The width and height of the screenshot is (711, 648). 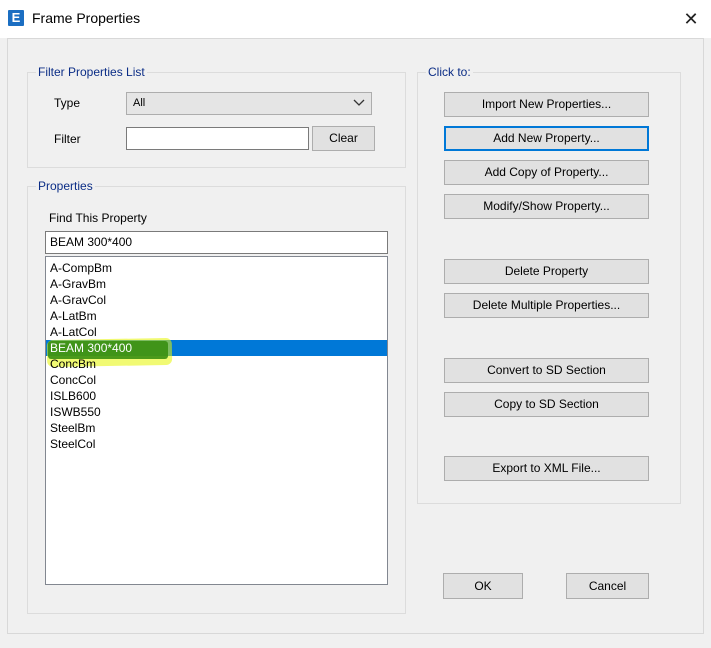 What do you see at coordinates (65, 186) in the screenshot?
I see `properties-group-legend: Properties` at bounding box center [65, 186].